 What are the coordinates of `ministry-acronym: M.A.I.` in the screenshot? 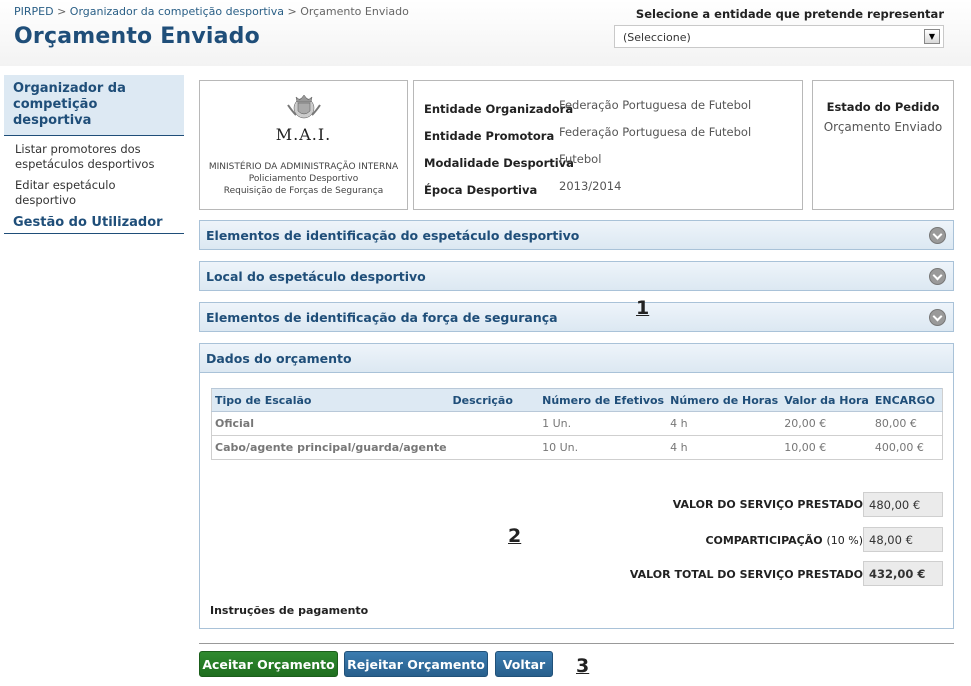 It's located at (303, 134).